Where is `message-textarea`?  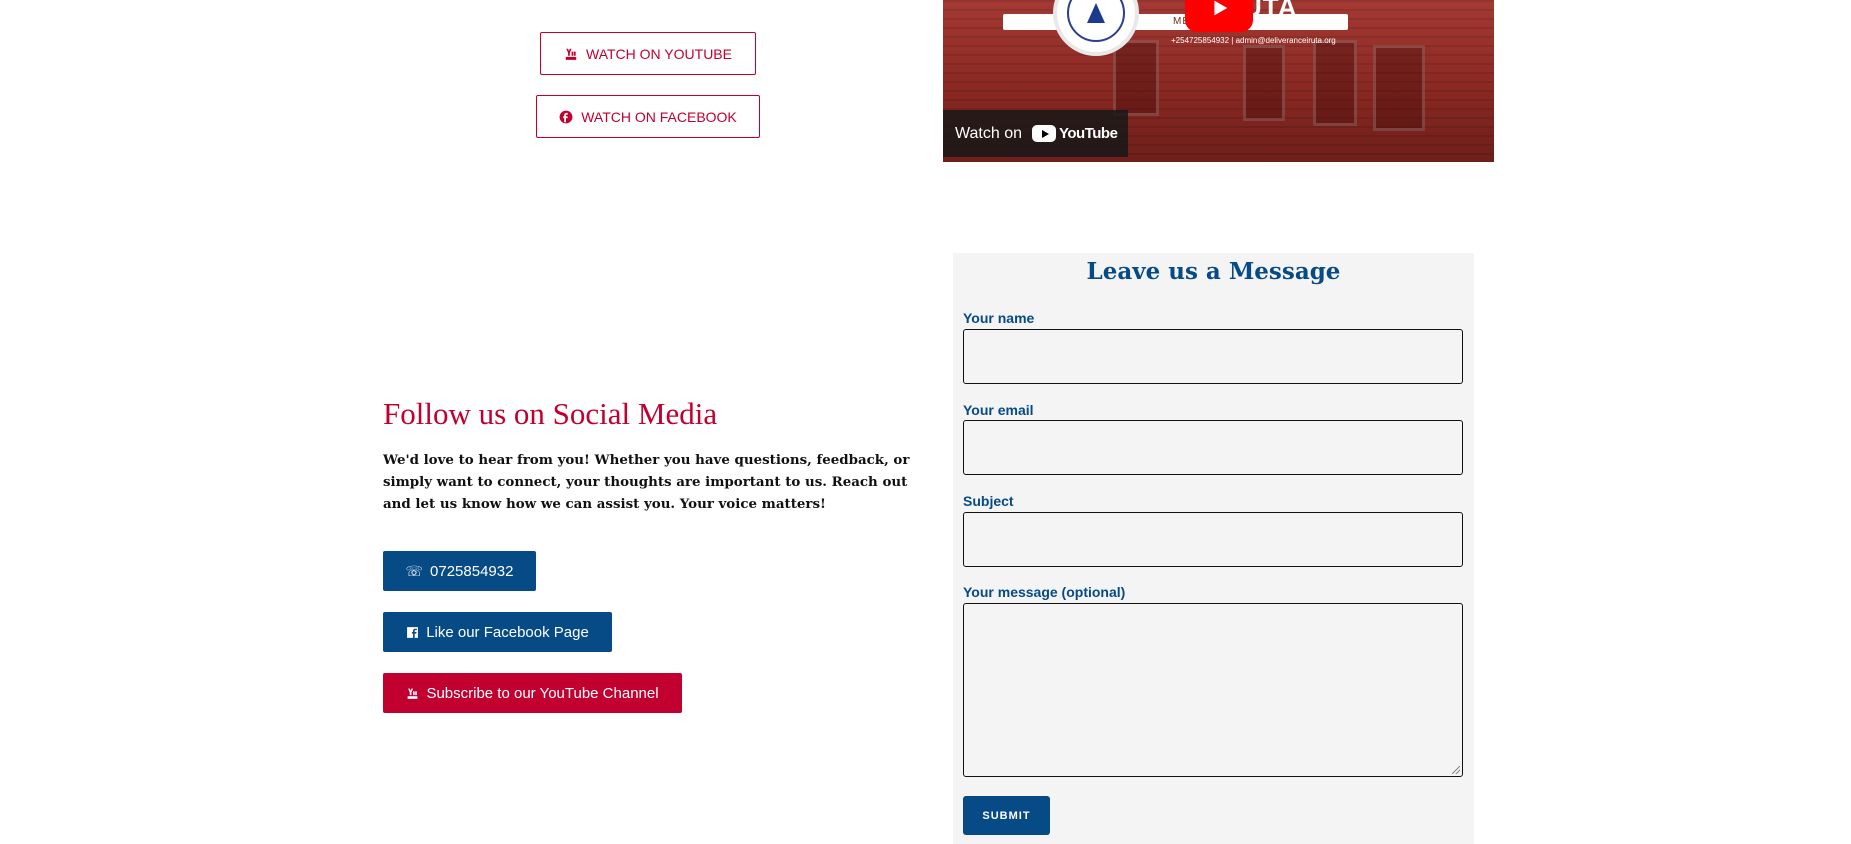 message-textarea is located at coordinates (1213, 690).